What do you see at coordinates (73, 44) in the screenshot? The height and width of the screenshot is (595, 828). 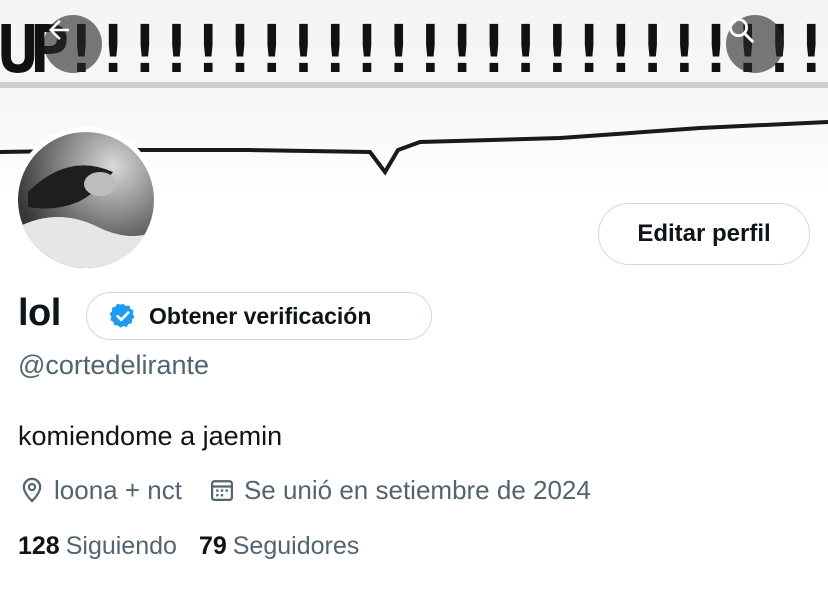 I see `back-button` at bounding box center [73, 44].